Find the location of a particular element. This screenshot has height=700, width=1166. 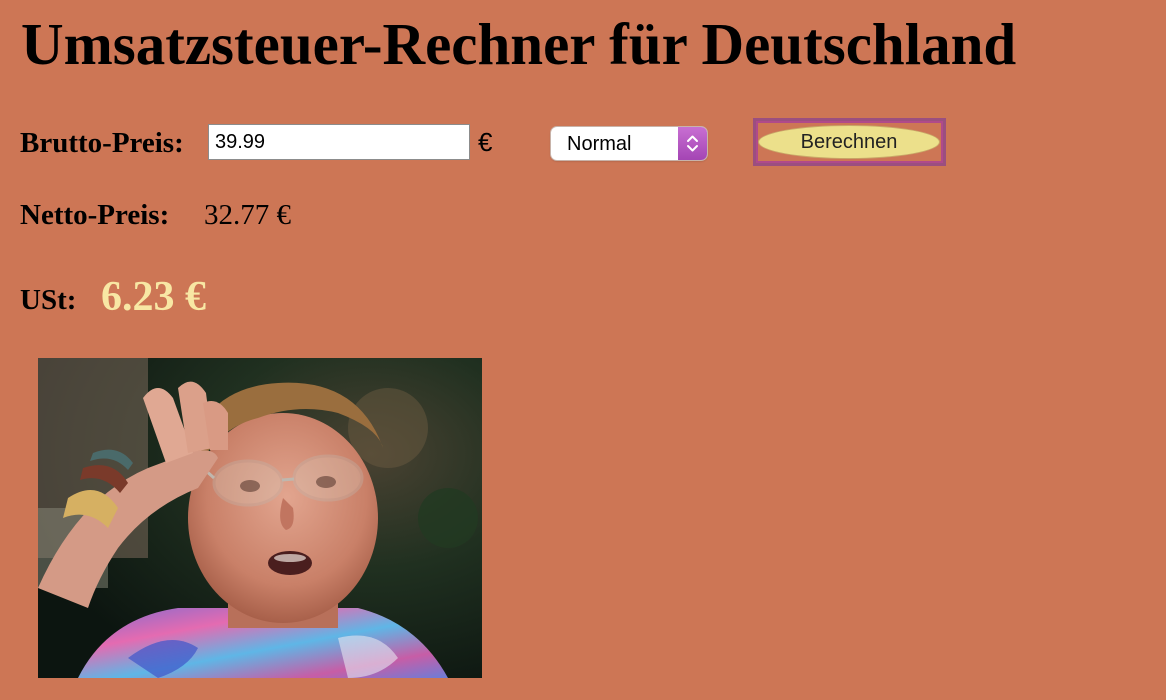

calculate-button: Berechnen is located at coordinates (849, 142).